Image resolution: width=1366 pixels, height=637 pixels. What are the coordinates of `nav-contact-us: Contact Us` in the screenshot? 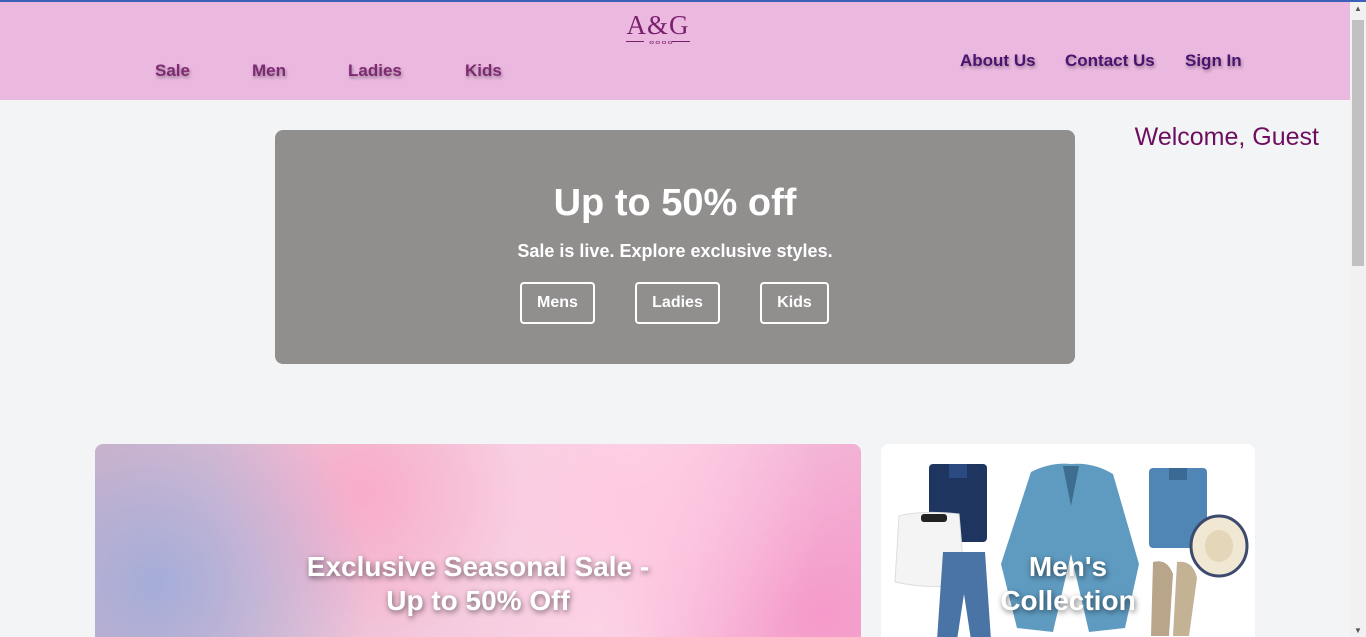 It's located at (1110, 61).